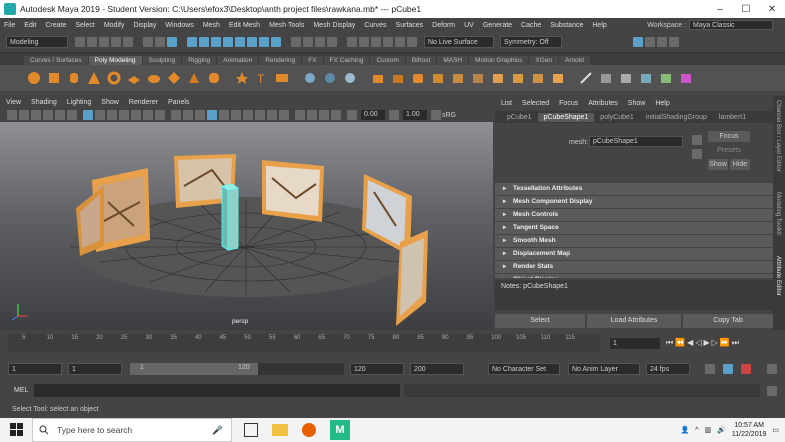  What do you see at coordinates (715, 343) in the screenshot?
I see `step-forward-icon: ▷` at bounding box center [715, 343].